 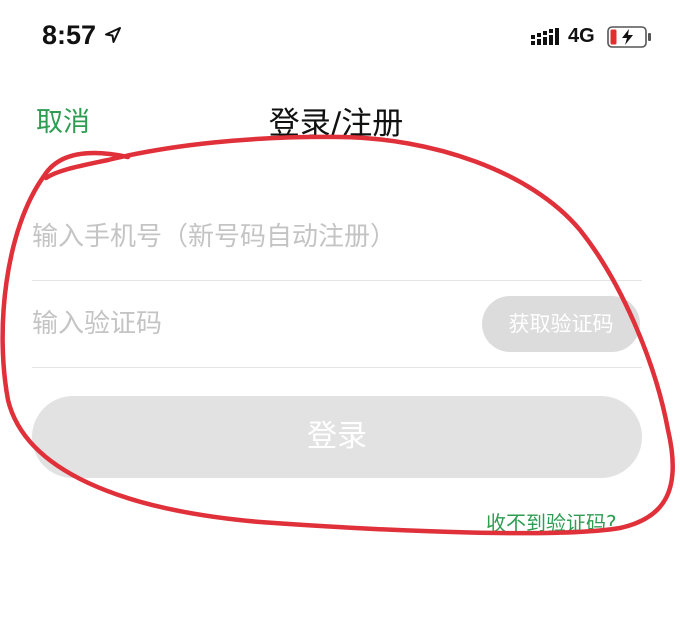 What do you see at coordinates (561, 324) in the screenshot?
I see `get-code-button: 获取验证码` at bounding box center [561, 324].